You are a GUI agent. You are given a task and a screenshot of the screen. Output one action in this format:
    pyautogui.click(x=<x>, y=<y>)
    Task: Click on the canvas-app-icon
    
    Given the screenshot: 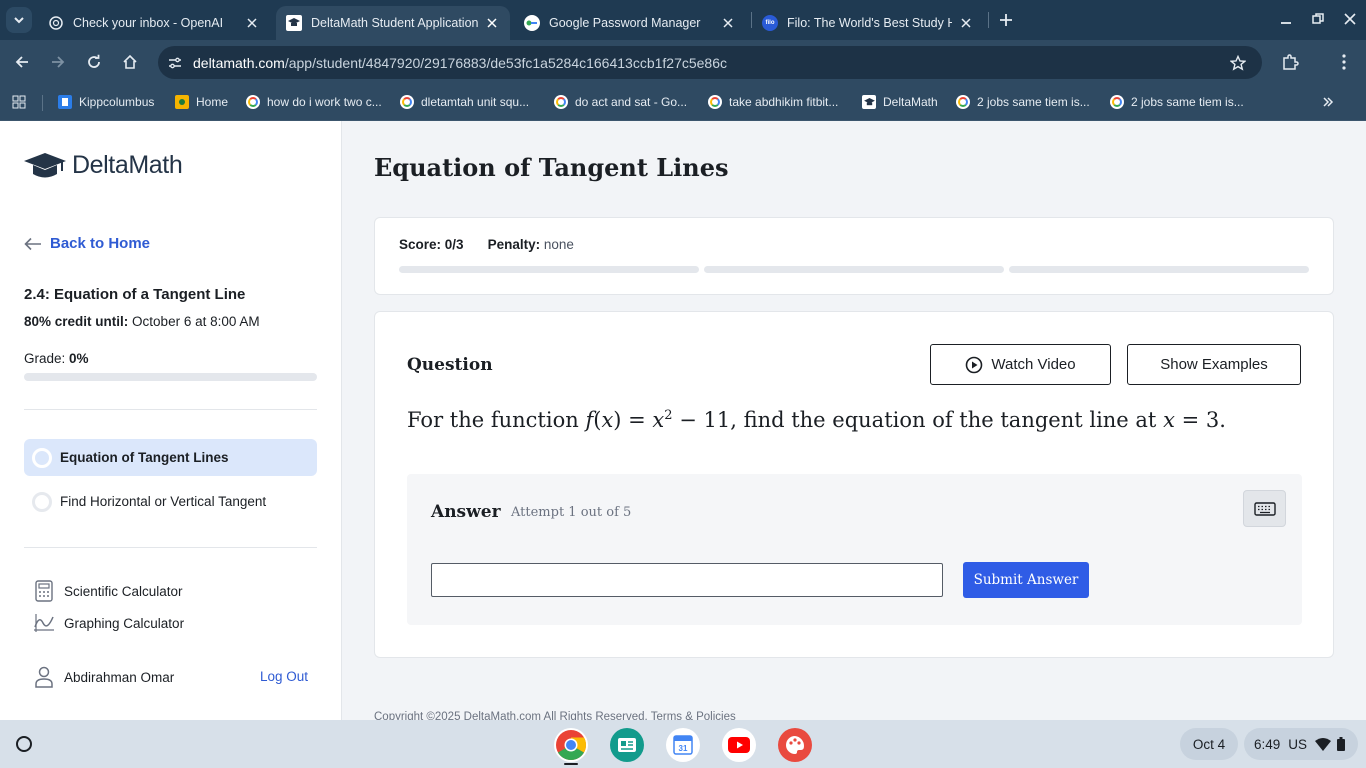 What is the action you would take?
    pyautogui.click(x=795, y=745)
    